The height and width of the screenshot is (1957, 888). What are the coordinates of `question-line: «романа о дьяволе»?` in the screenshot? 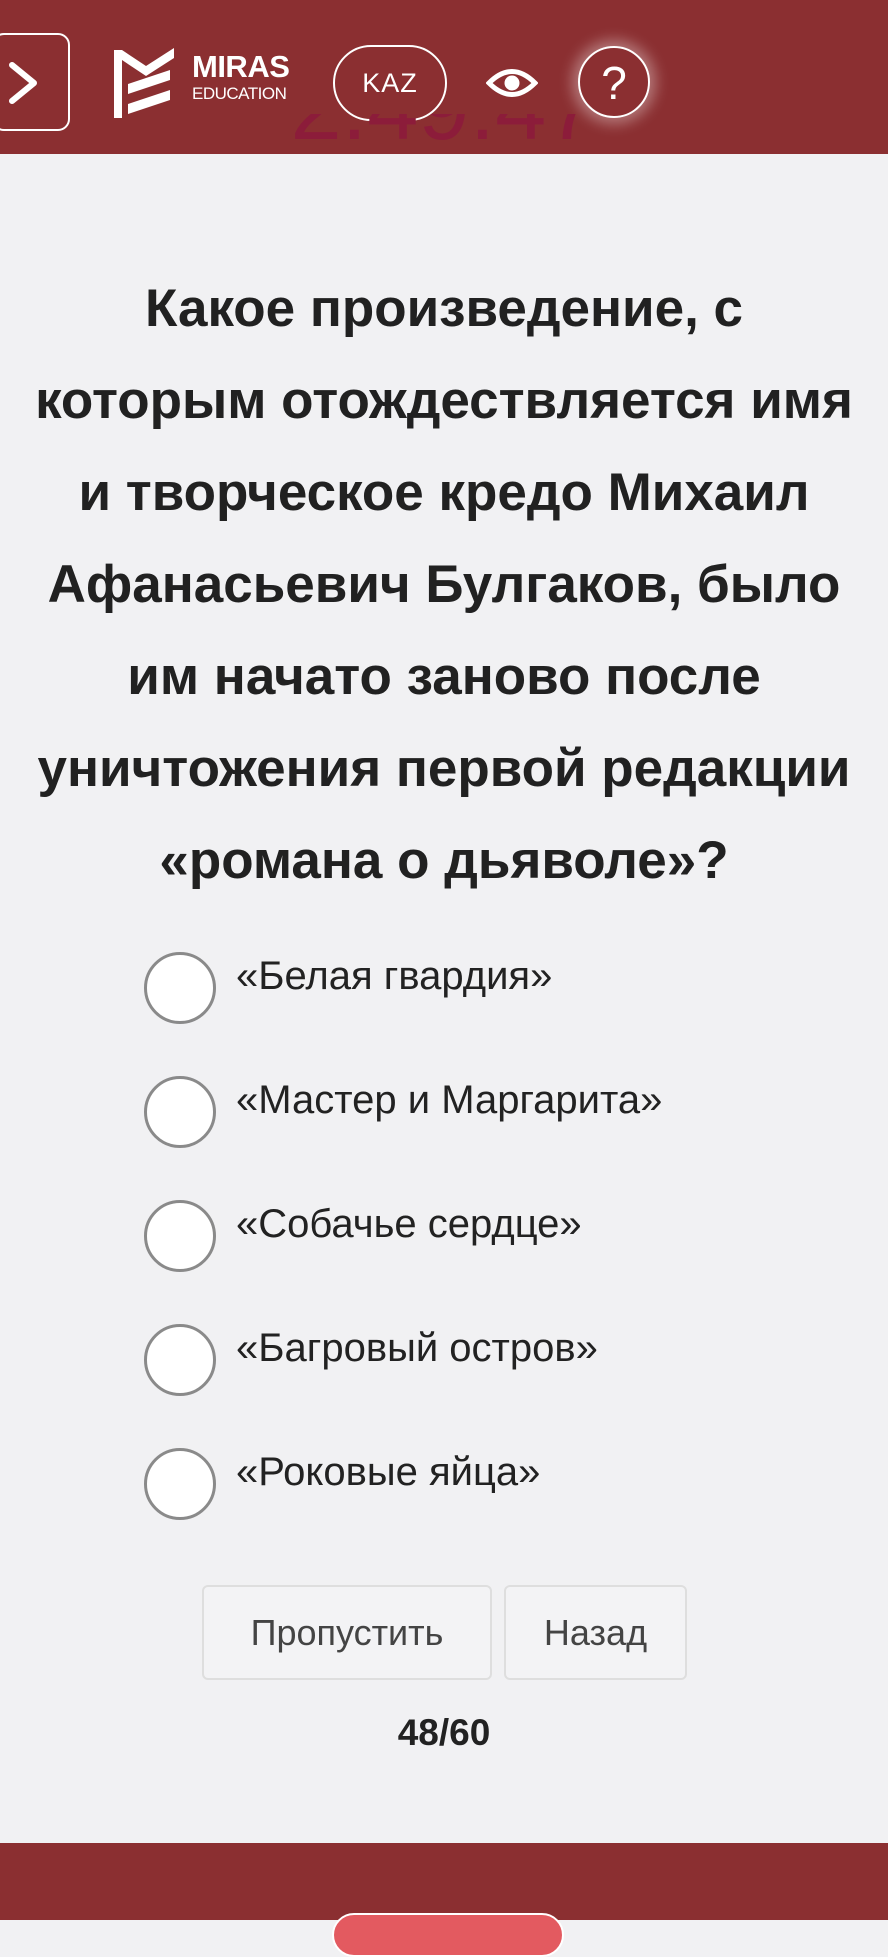 It's located at (444, 860).